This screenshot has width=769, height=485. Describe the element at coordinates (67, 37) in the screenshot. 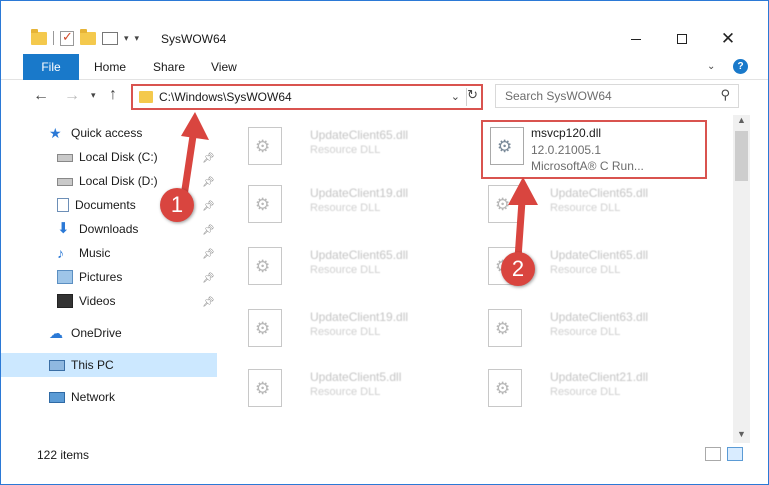

I see `properties-check-icon` at that location.